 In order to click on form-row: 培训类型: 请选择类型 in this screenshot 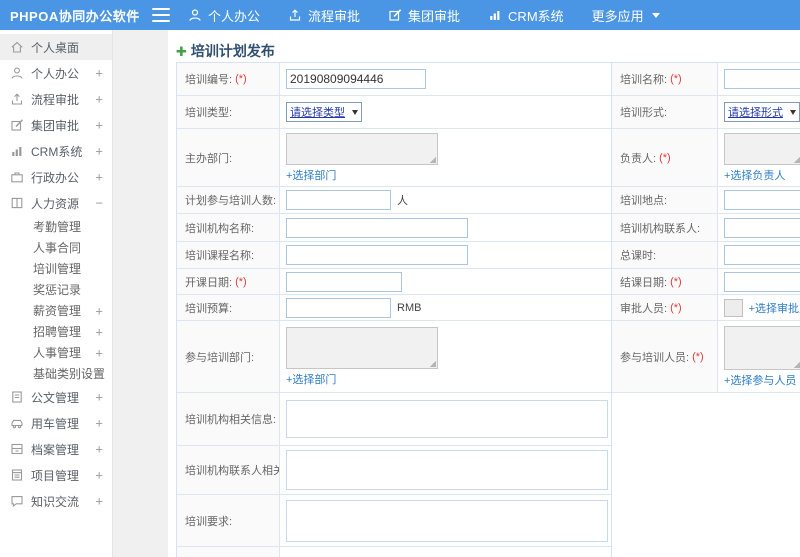, I will do `click(394, 112)`.